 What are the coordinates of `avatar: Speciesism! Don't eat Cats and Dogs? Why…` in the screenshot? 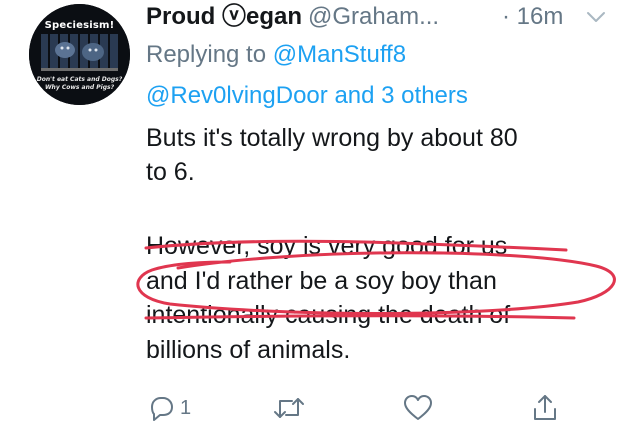 It's located at (79, 54).